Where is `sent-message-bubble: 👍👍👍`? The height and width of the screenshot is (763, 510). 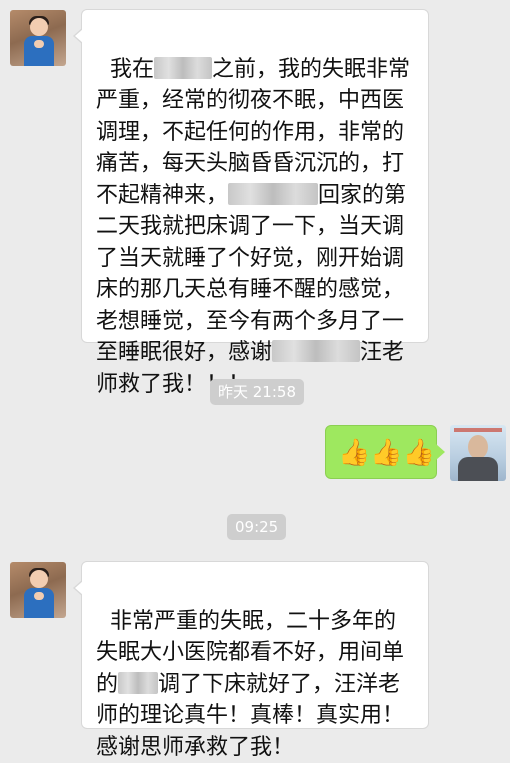 sent-message-bubble: 👍👍👍 is located at coordinates (385, 452).